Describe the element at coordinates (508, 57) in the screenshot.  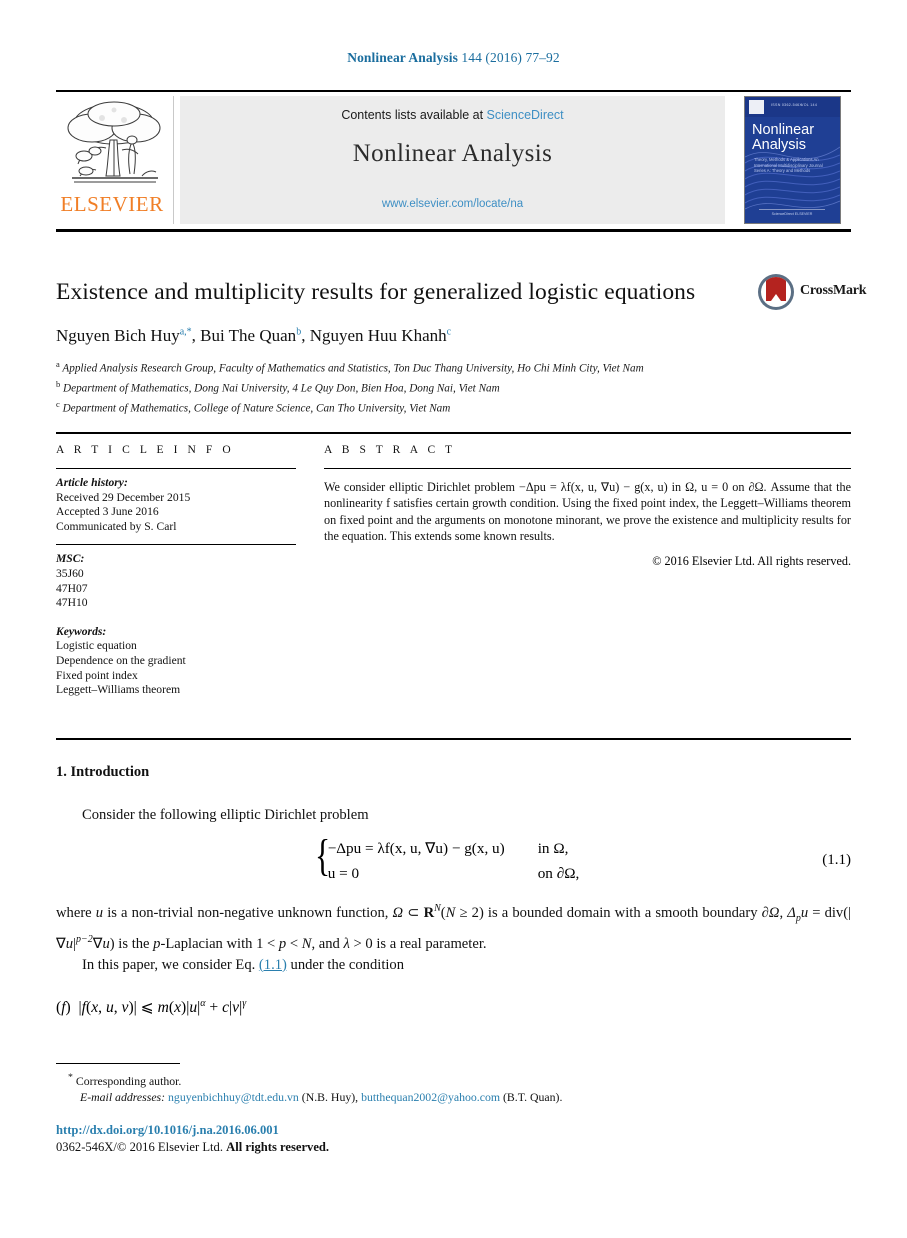
I see `running-head-volume: 144 (2016) 77–92` at that location.